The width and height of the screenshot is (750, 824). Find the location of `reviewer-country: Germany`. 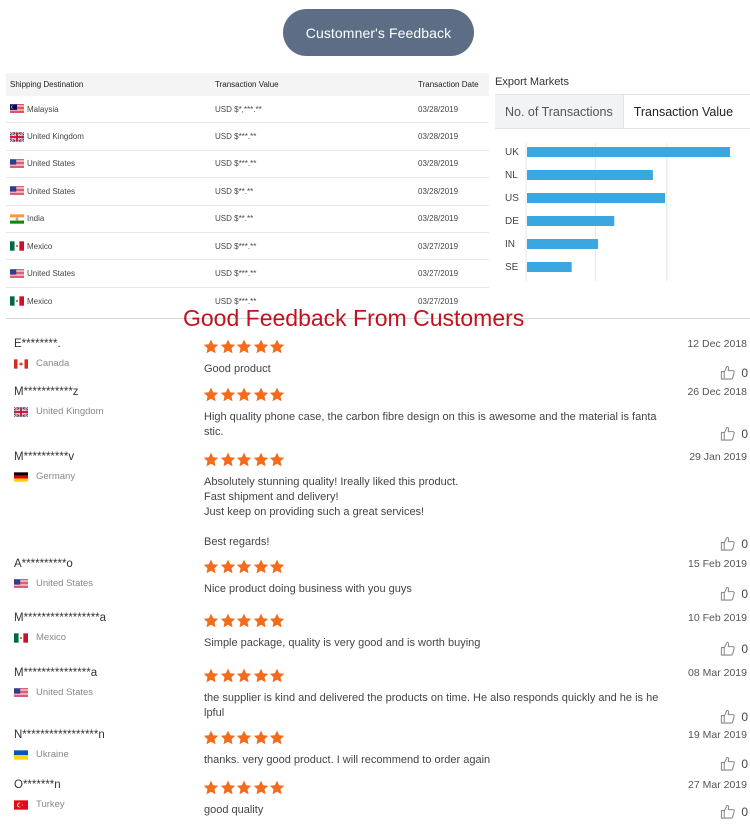

reviewer-country: Germany is located at coordinates (44, 476).